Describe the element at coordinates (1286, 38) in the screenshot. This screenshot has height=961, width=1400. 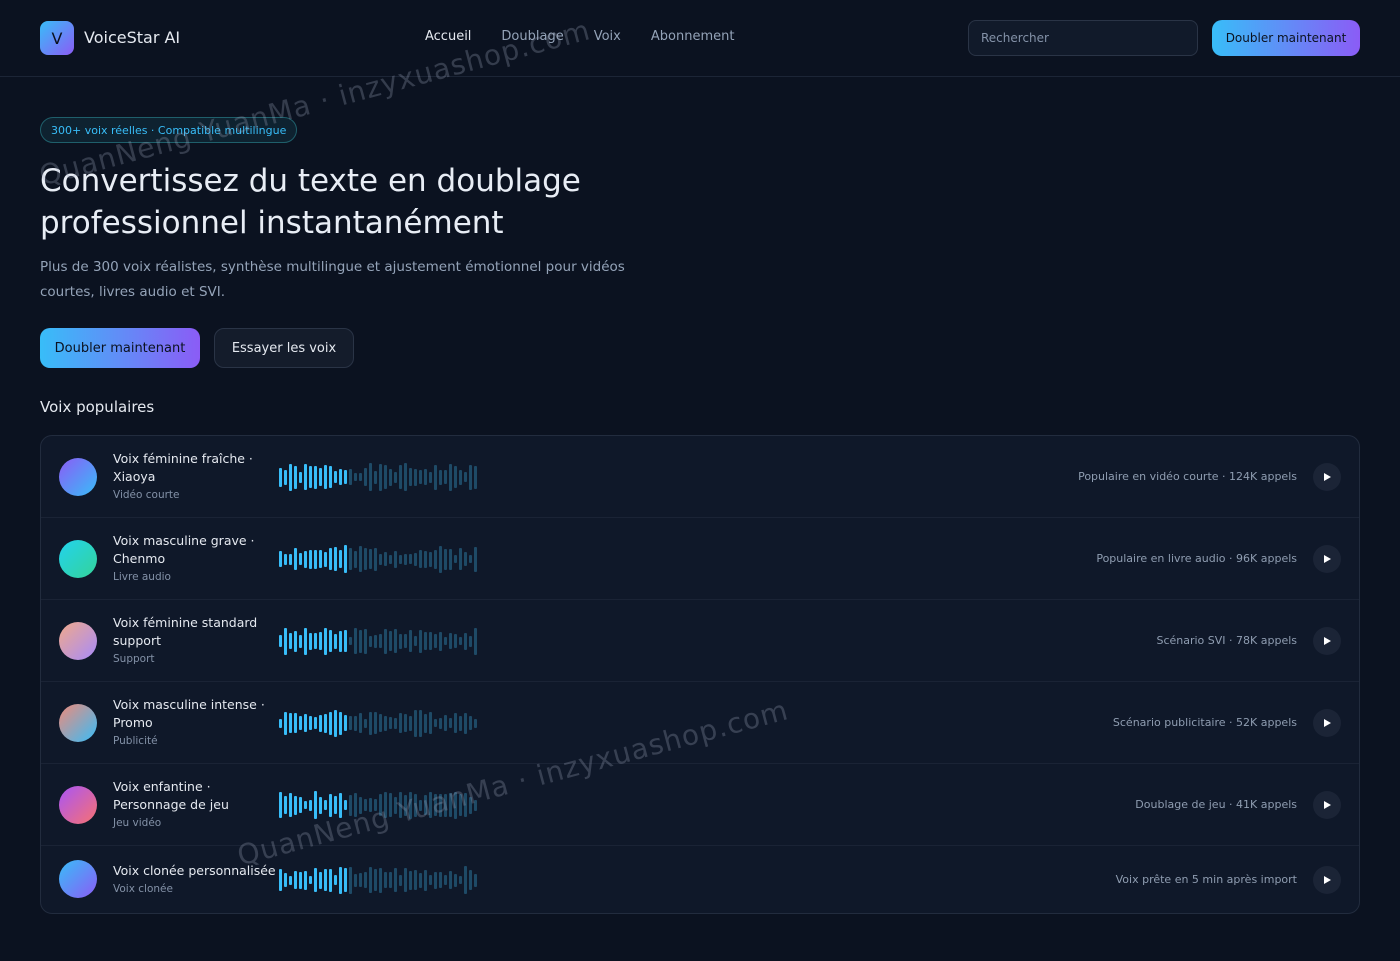
I see `header-dub-now-button: Doubler maintenant` at that location.